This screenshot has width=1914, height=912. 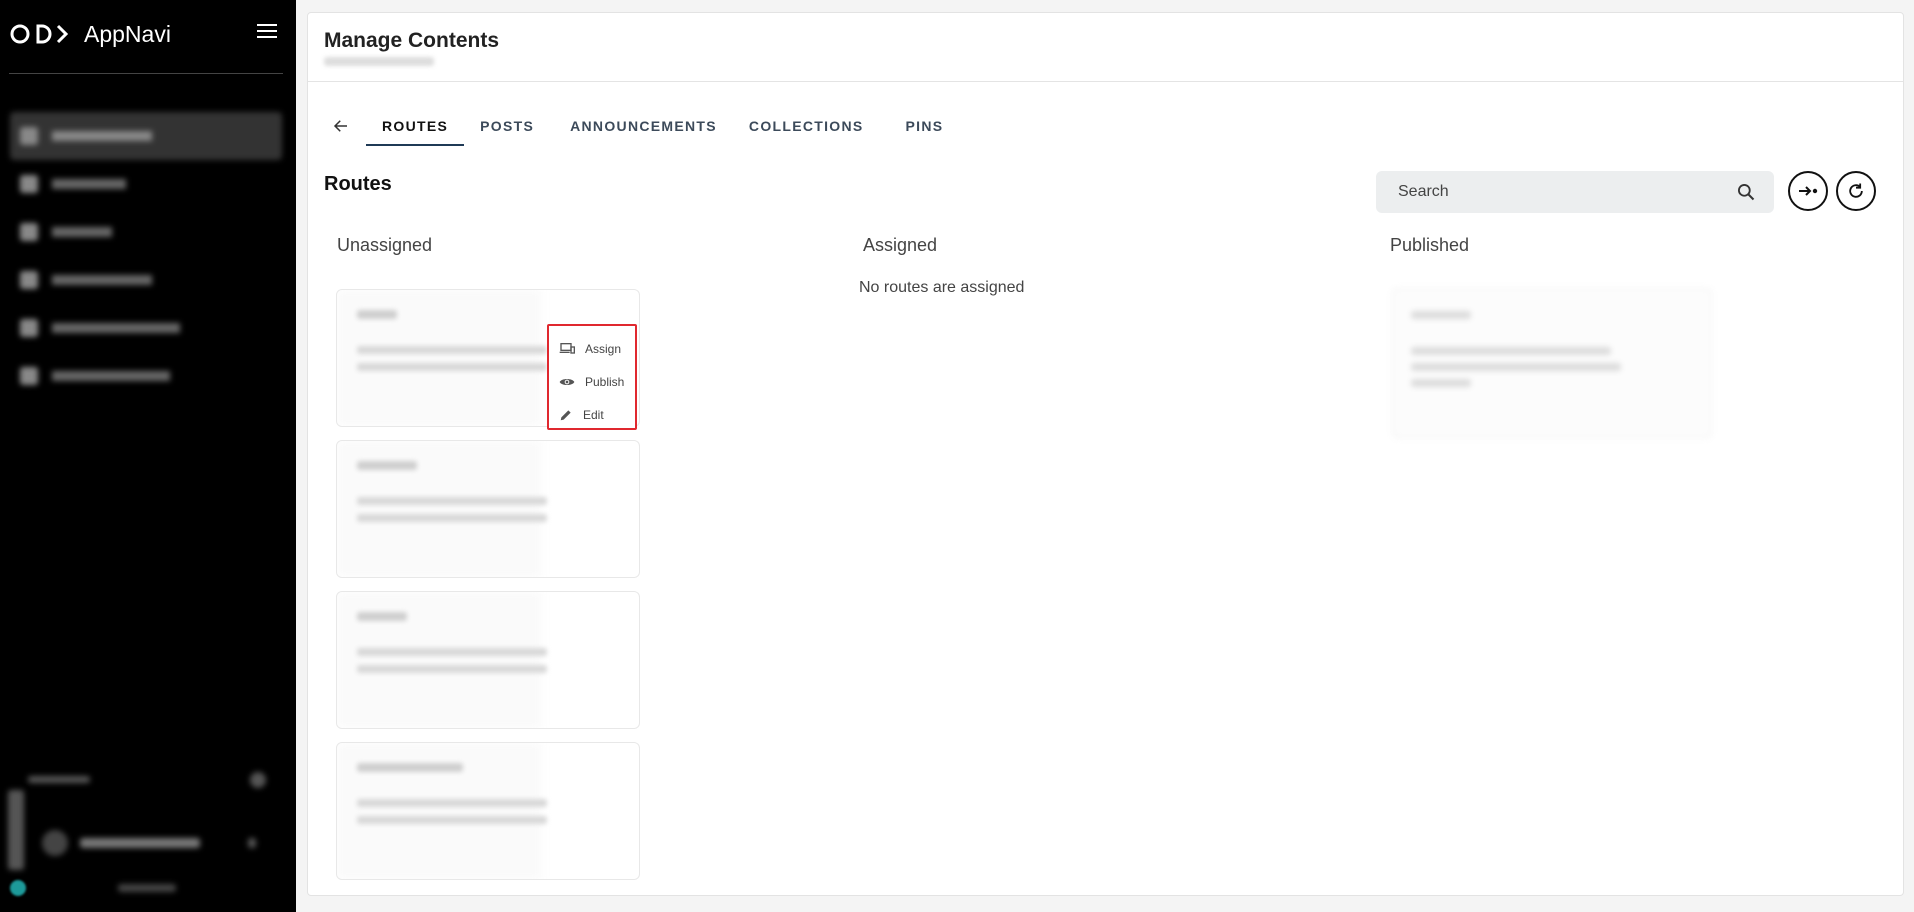 What do you see at coordinates (140, 843) in the screenshot?
I see `user-name` at bounding box center [140, 843].